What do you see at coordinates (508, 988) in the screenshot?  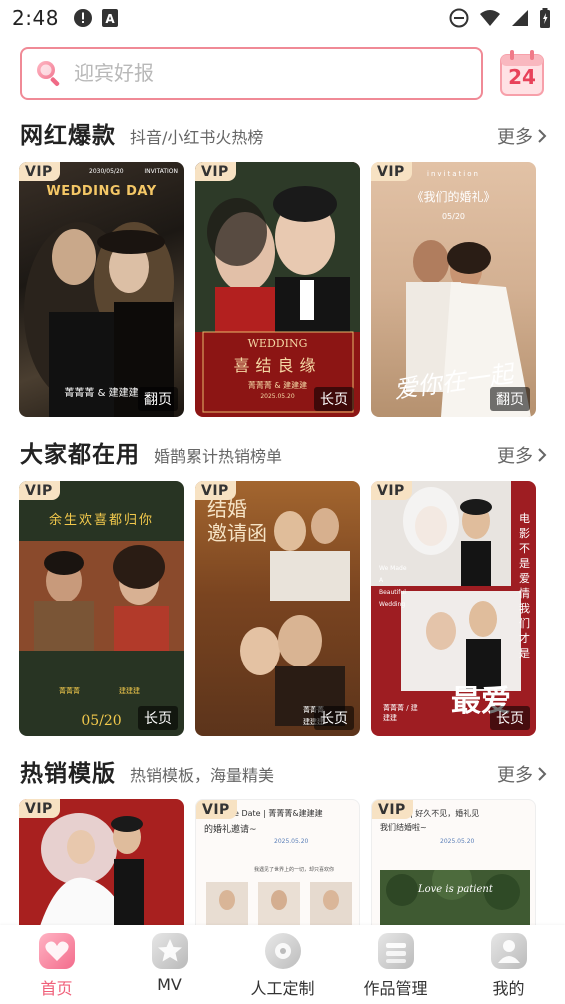 I see `tab-label: 我的` at bounding box center [508, 988].